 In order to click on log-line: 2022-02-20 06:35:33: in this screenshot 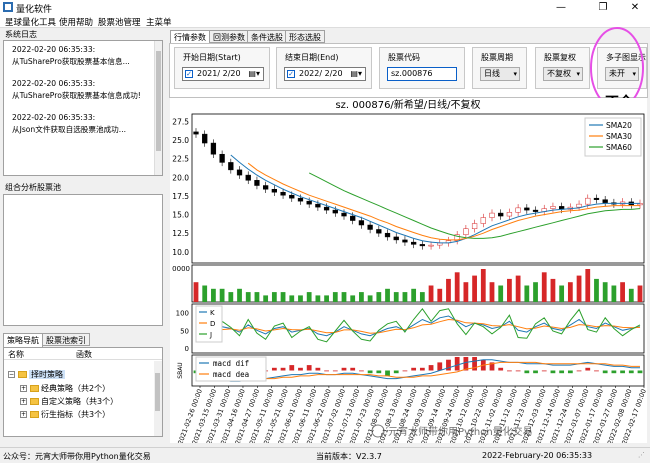, I will do `click(54, 49)`.